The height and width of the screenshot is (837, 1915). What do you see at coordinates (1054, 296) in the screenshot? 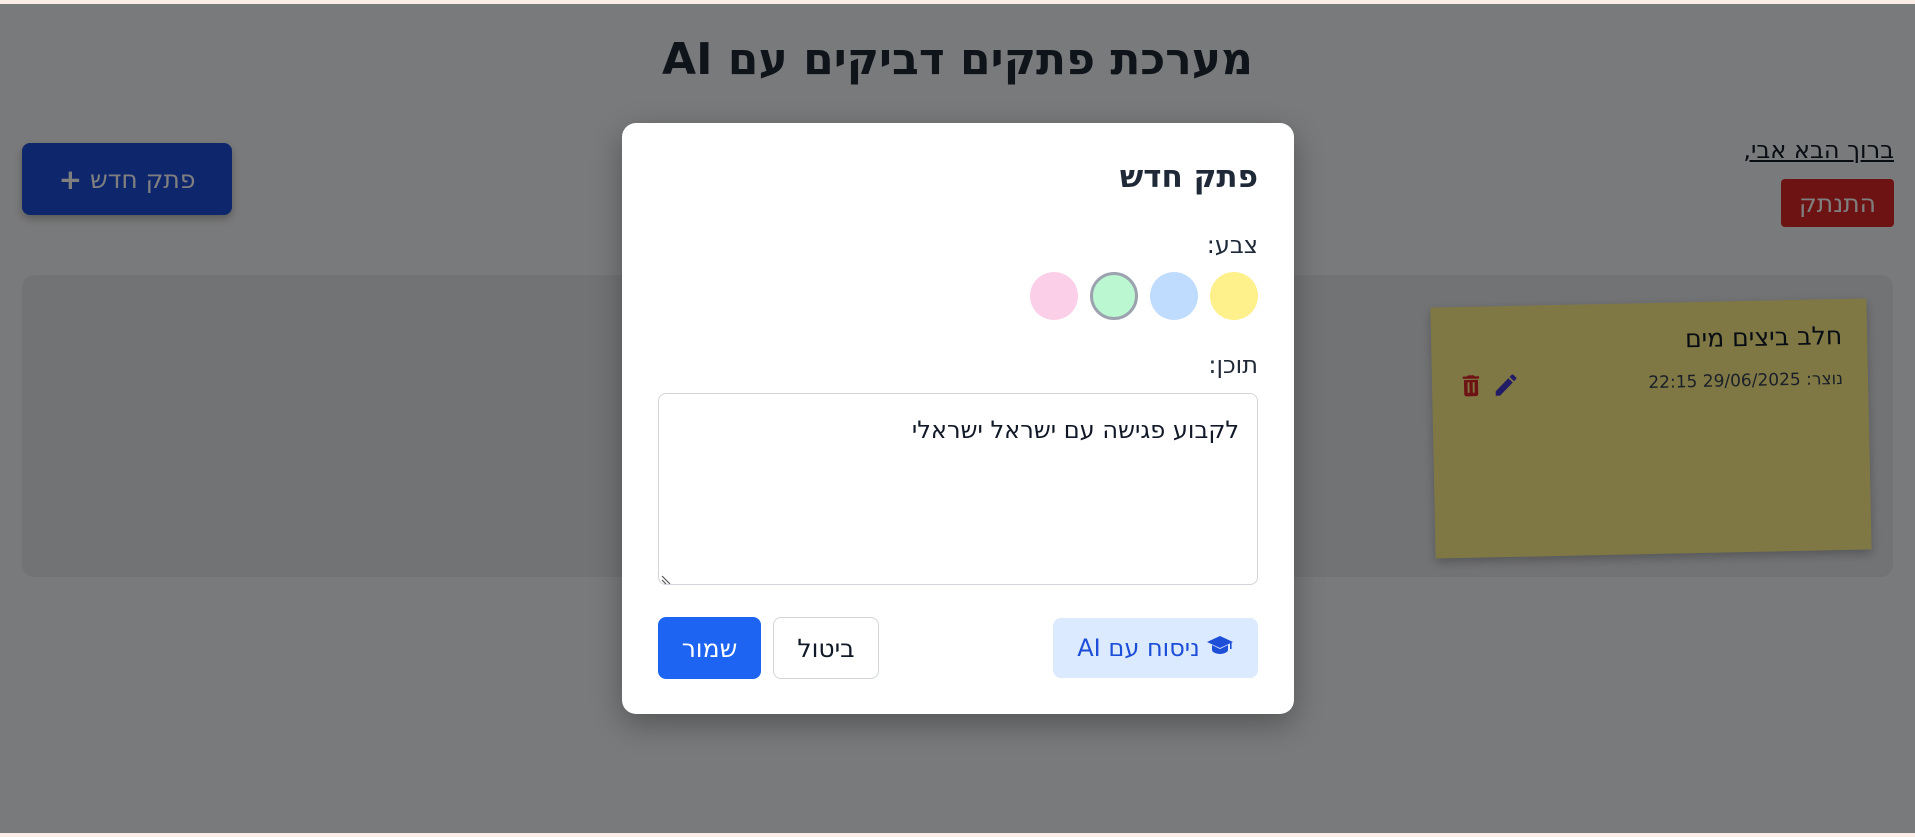
I see `color-swatch-pink` at bounding box center [1054, 296].